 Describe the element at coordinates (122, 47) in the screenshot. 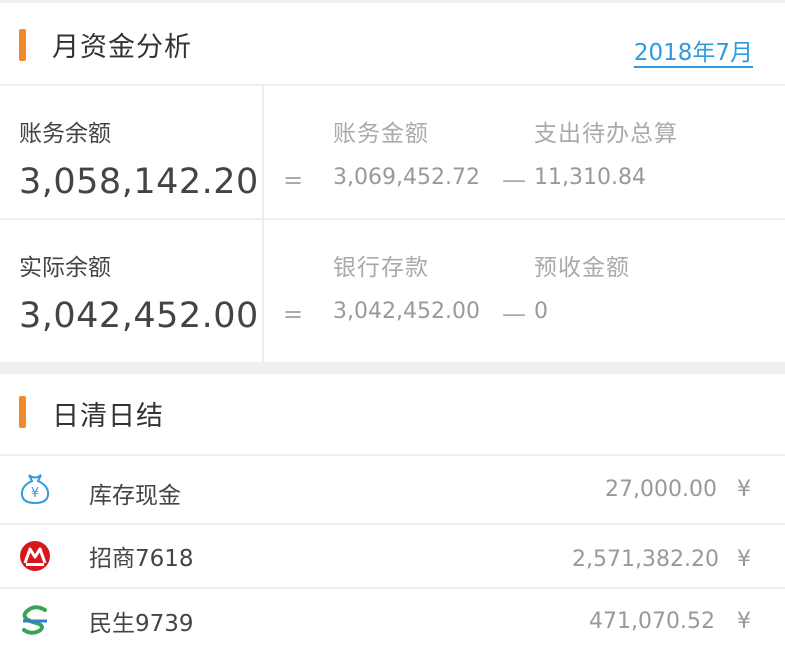

I see `monthly-analysis-title: 月资金分析` at that location.